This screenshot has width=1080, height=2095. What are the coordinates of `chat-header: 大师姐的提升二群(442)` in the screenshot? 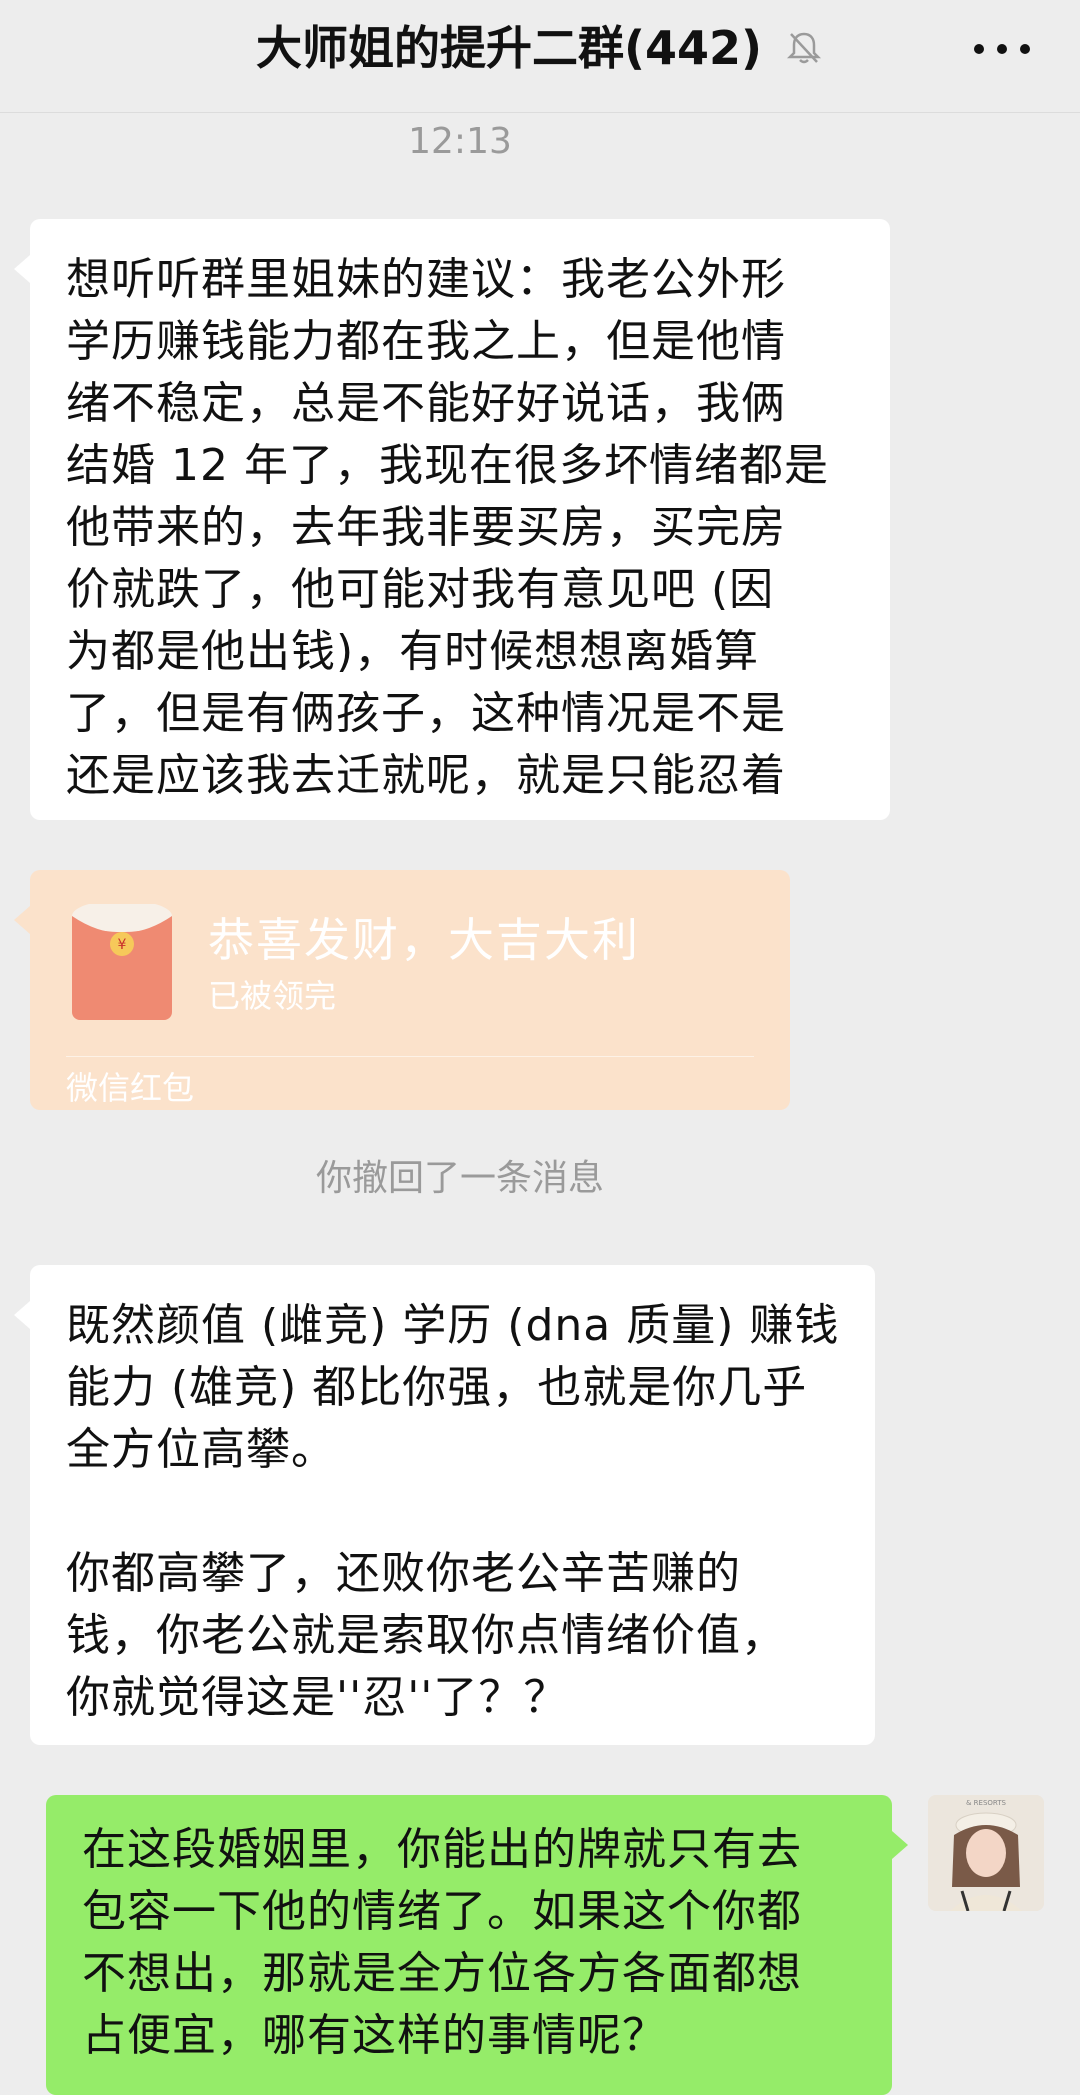 It's located at (540, 56).